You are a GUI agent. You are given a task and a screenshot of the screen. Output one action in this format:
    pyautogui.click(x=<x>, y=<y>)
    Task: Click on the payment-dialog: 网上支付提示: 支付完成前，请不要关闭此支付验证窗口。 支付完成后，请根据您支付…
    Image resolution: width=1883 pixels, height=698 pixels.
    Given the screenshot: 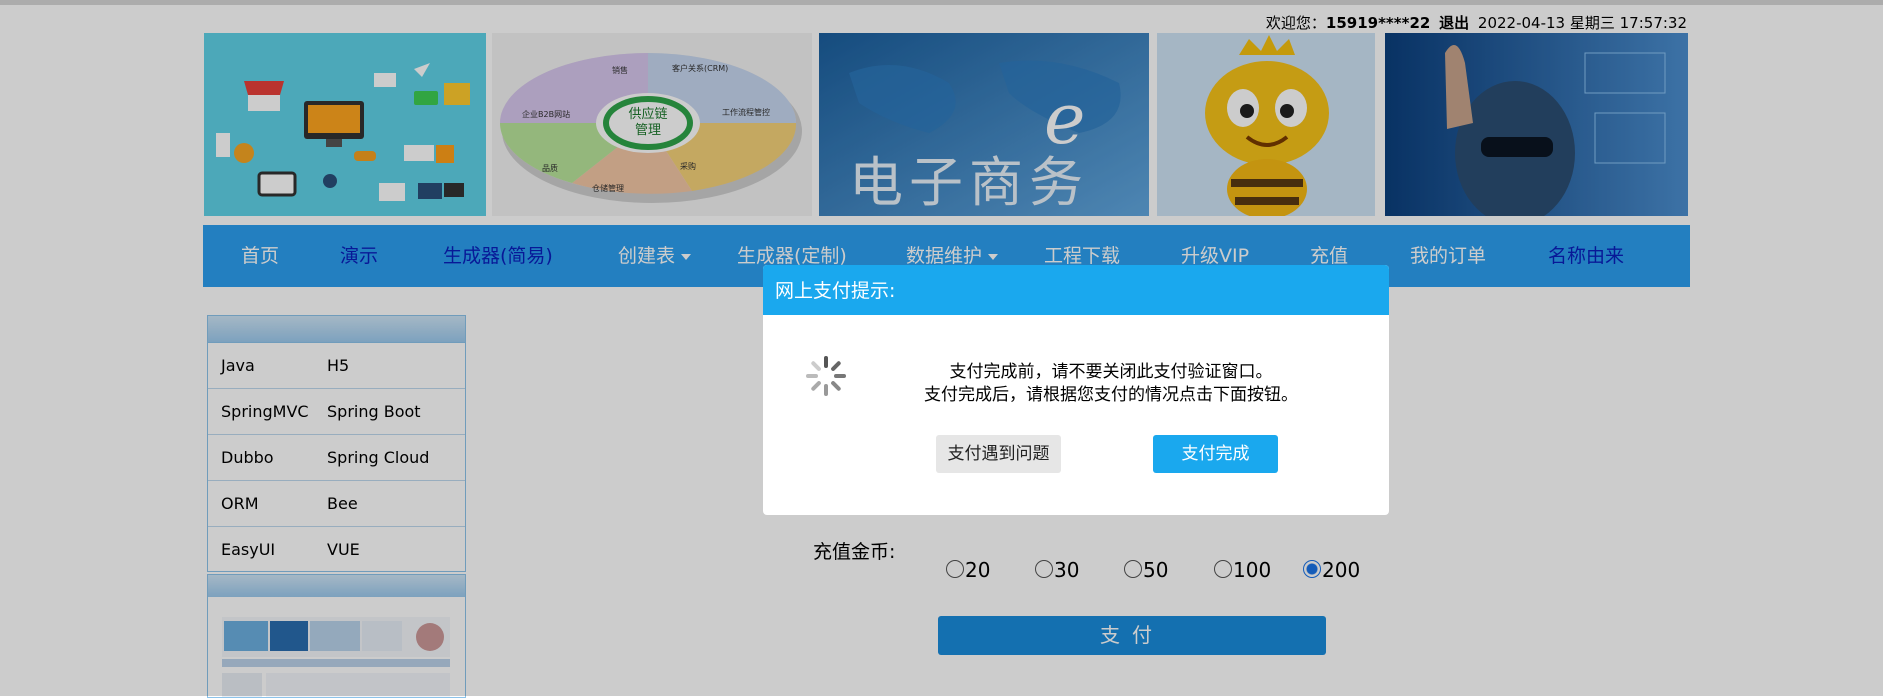 What is the action you would take?
    pyautogui.click(x=1076, y=390)
    